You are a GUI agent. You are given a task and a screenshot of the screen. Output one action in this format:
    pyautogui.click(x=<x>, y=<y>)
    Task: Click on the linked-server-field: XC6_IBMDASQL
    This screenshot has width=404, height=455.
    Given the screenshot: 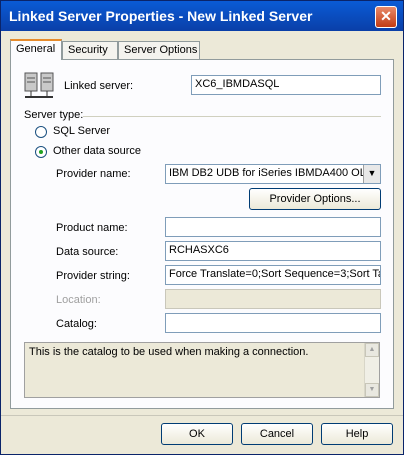 What is the action you would take?
    pyautogui.click(x=286, y=85)
    